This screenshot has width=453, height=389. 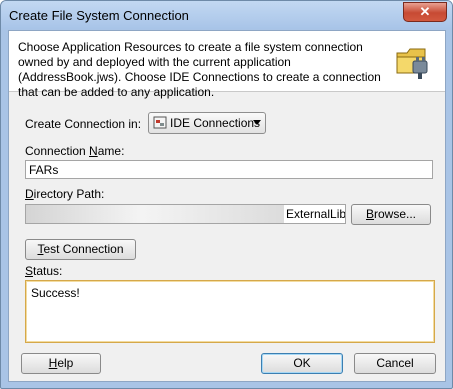 I want to click on close-button: ✕, so click(x=425, y=12).